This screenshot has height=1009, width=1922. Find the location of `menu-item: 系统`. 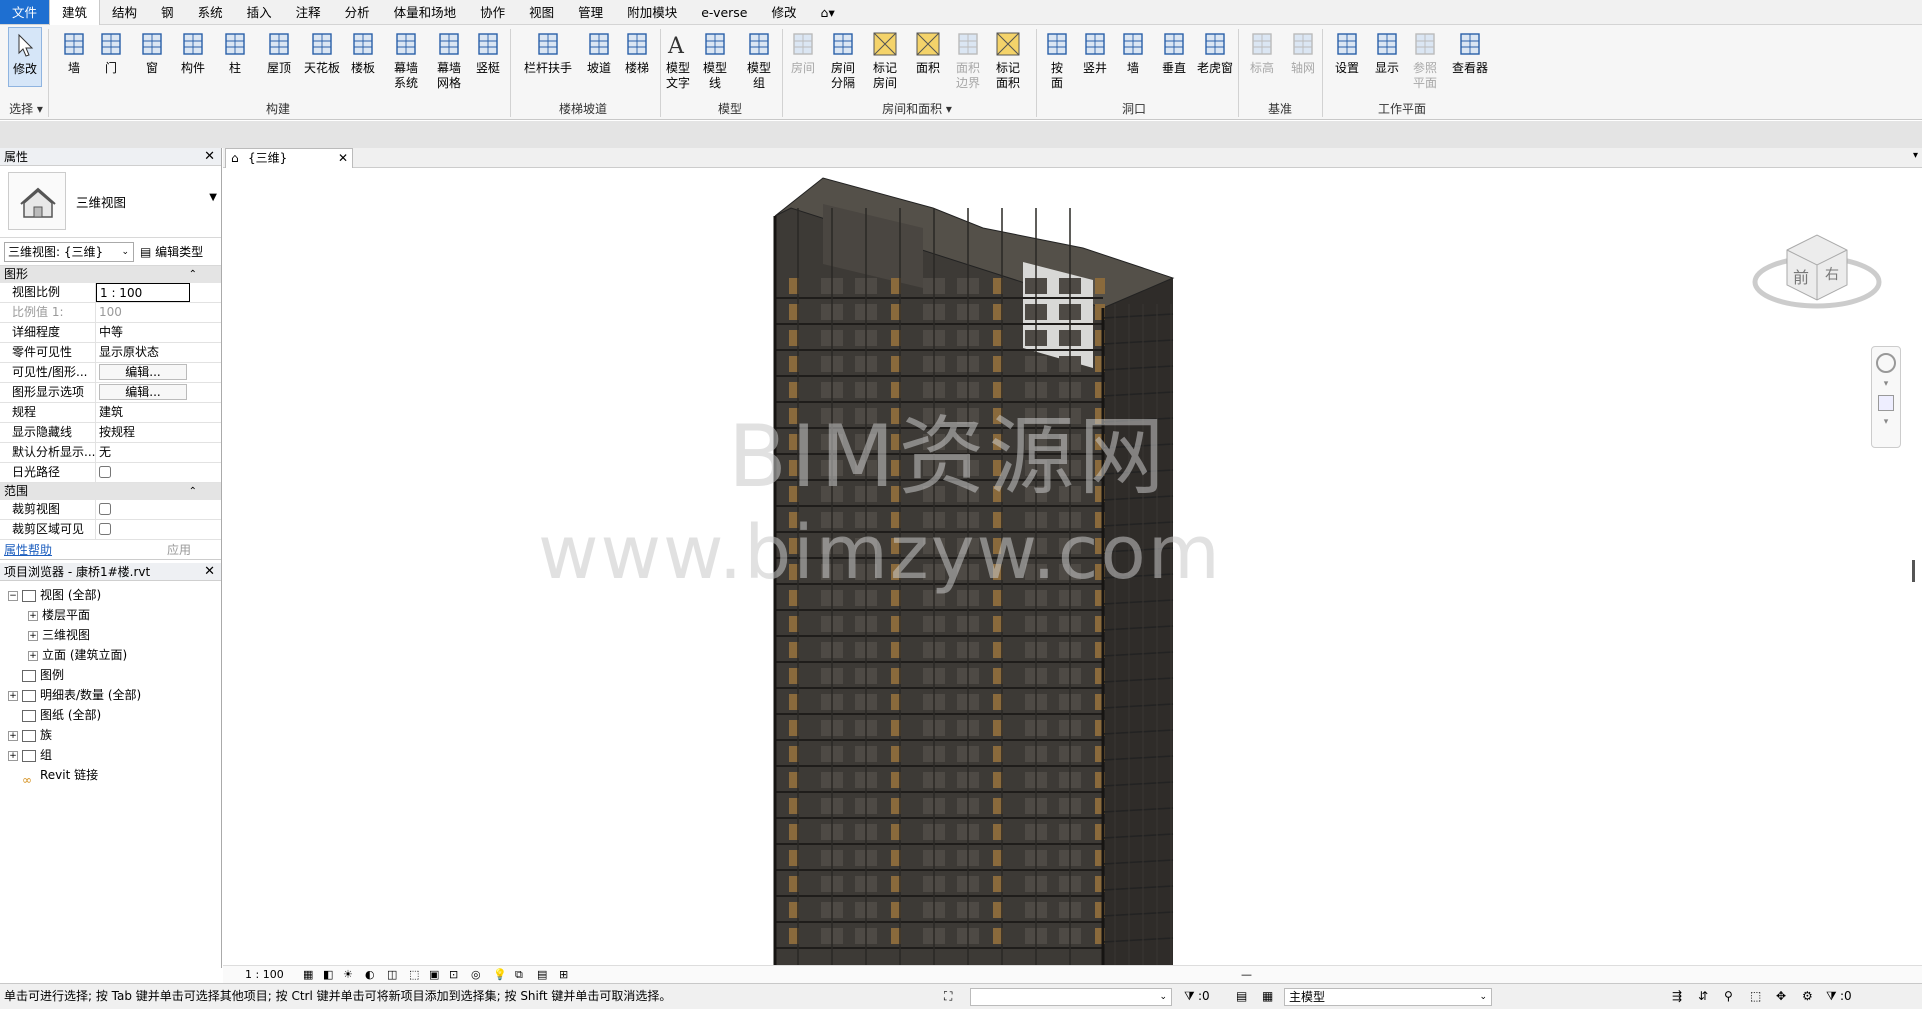

menu-item: 系统 is located at coordinates (210, 12).